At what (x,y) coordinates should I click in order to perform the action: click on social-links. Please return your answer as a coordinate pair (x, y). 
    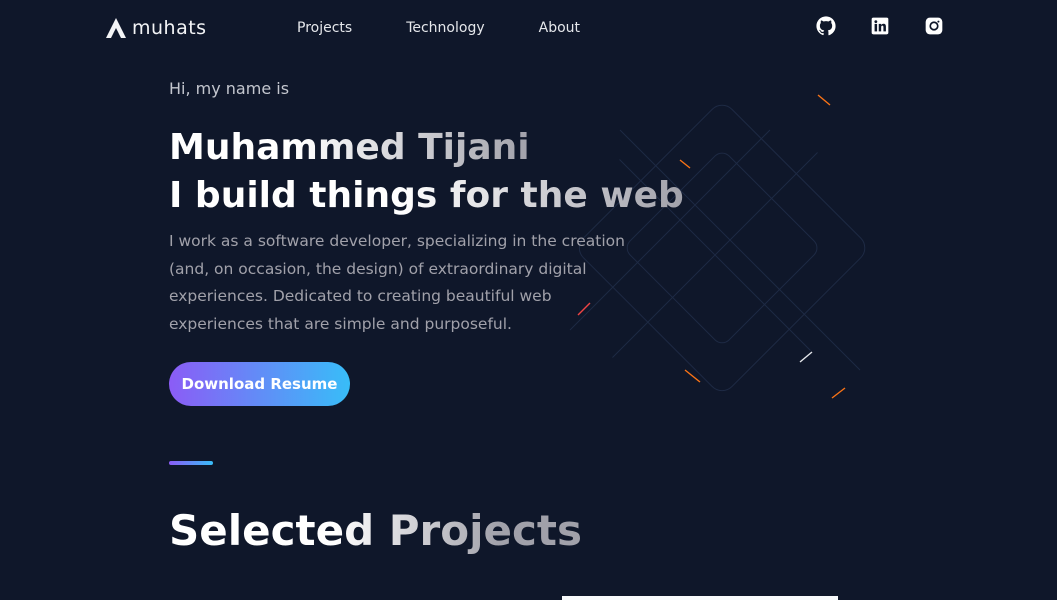
    Looking at the image, I should click on (880, 26).